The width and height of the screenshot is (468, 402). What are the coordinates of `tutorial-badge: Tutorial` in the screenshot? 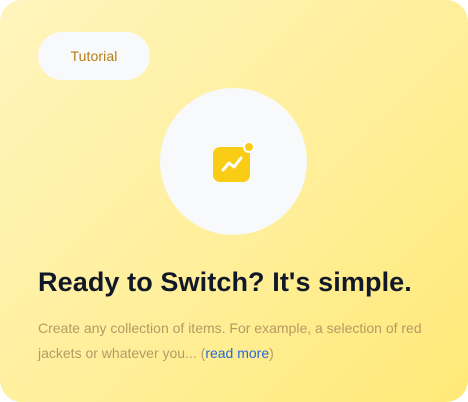 It's located at (94, 56).